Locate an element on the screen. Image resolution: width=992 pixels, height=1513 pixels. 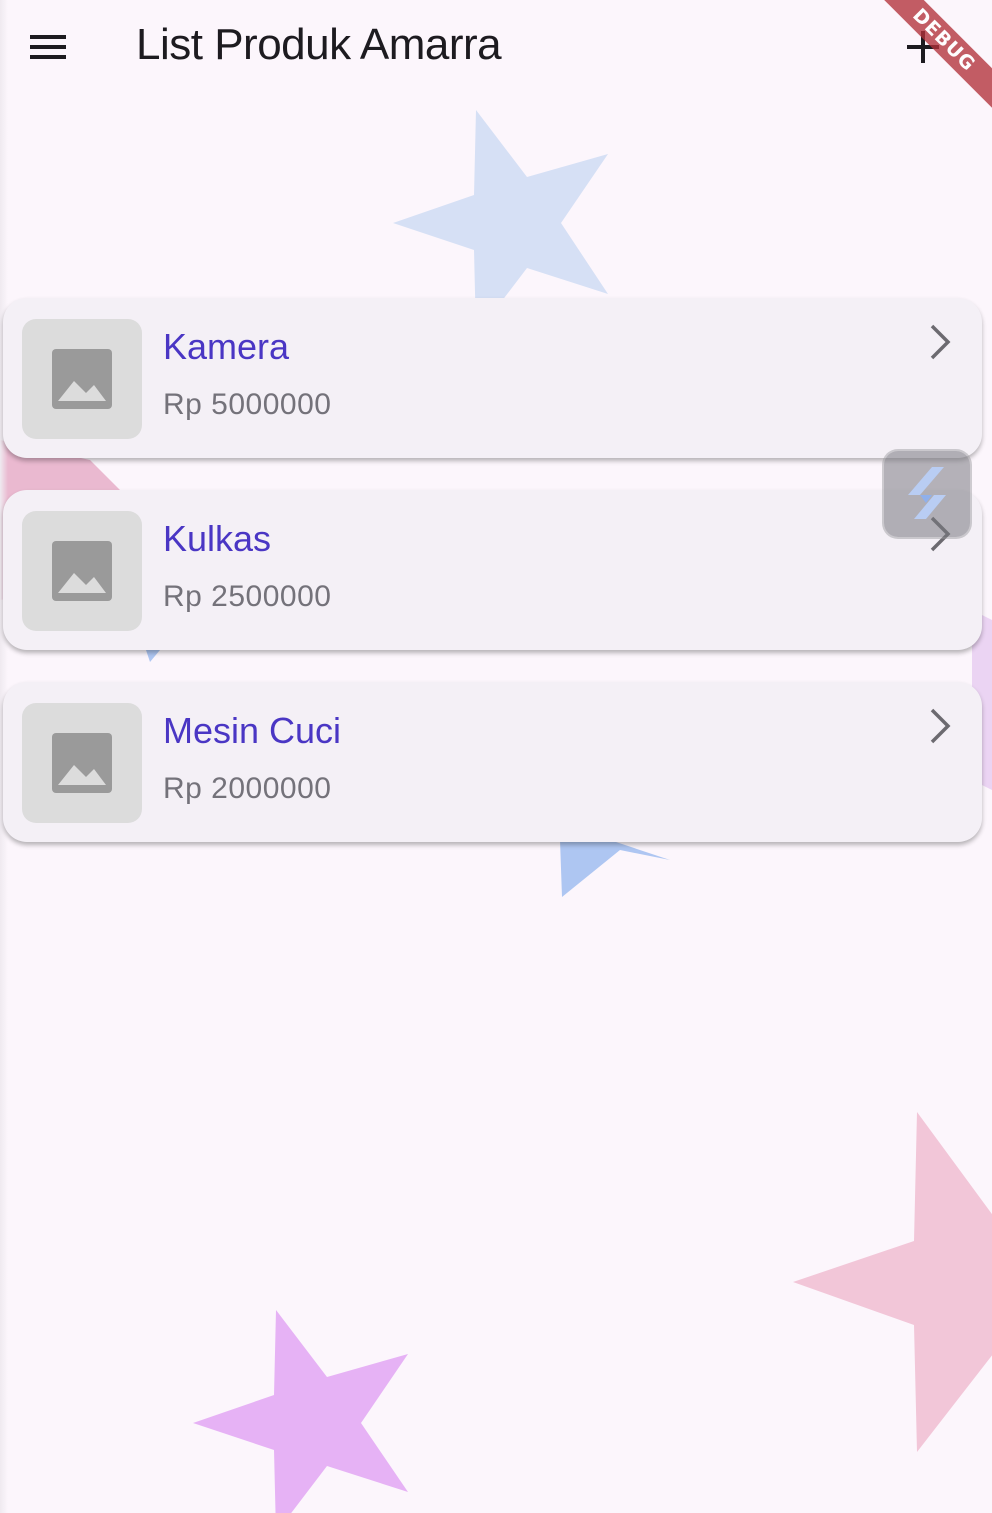
flutter-inspector-button is located at coordinates (927, 494).